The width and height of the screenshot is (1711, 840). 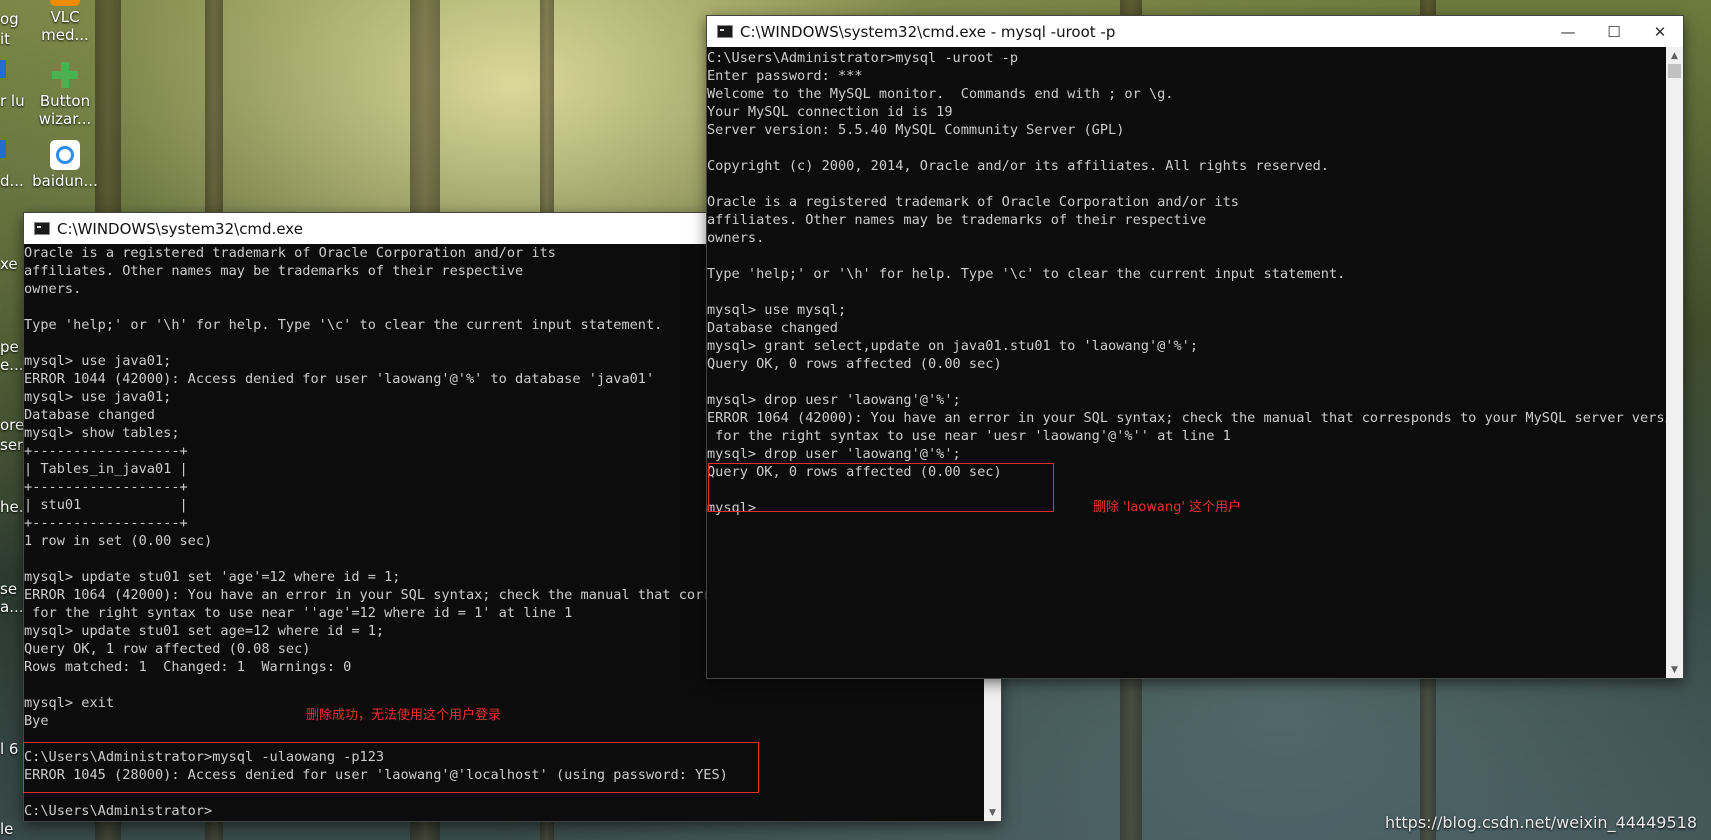 What do you see at coordinates (65, 155) in the screenshot?
I see `baidu-netdisk-icon` at bounding box center [65, 155].